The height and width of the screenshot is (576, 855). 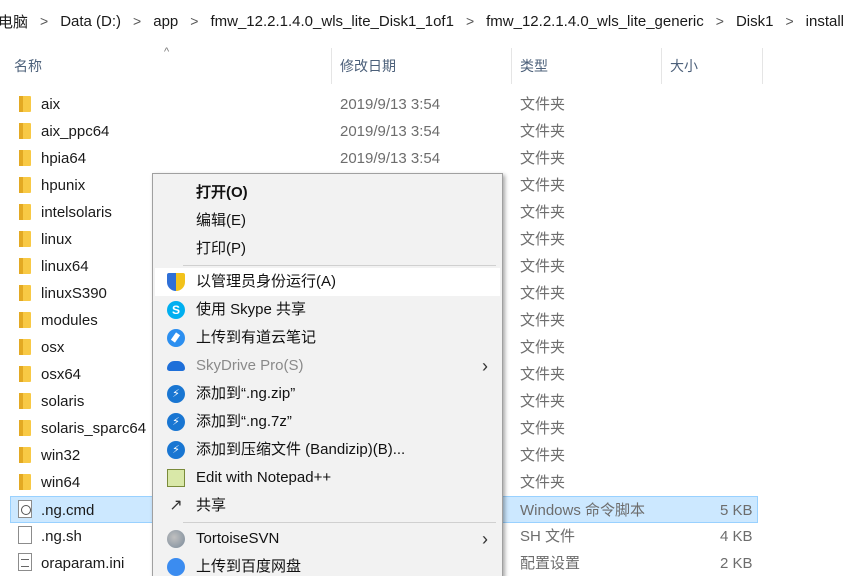 What do you see at coordinates (327, 394) in the screenshot?
I see `menu-item: ⚡ 添加到“.ng.zip”` at bounding box center [327, 394].